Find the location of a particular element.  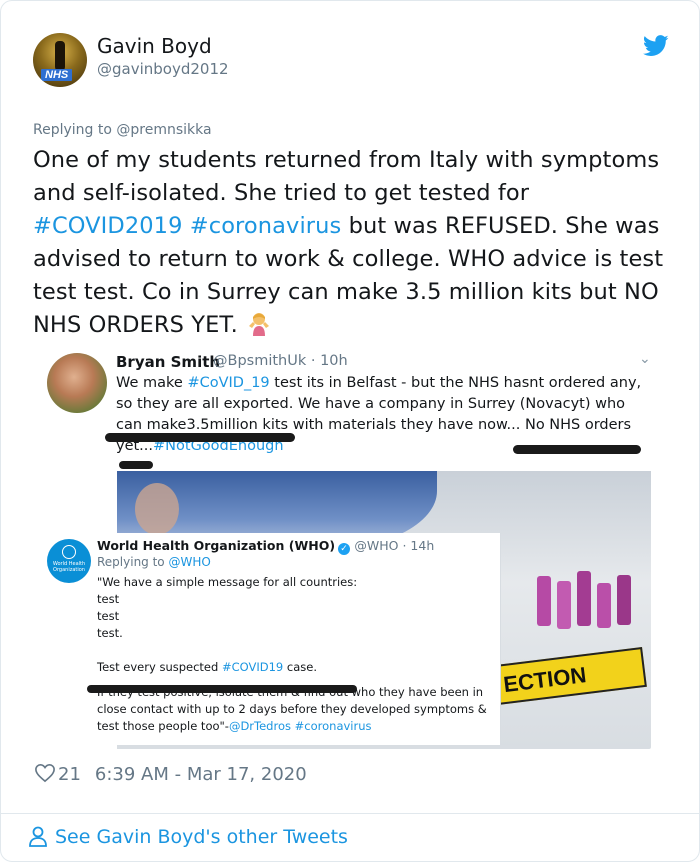

avatar: NHS is located at coordinates (60, 60).